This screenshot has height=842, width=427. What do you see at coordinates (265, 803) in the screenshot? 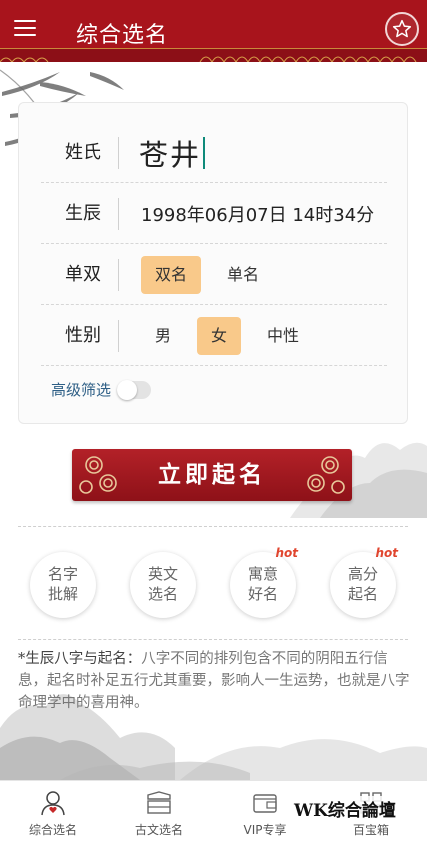
I see `vip-wallet-icon` at bounding box center [265, 803].